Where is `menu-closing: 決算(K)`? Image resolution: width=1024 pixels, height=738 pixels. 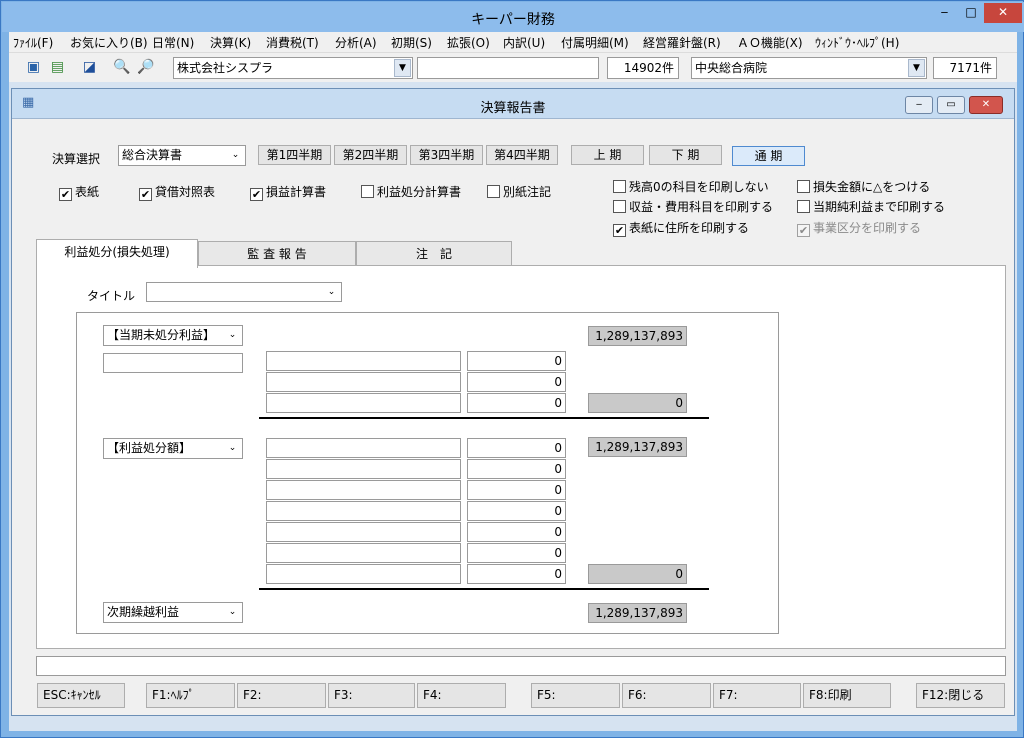
menu-closing: 決算(K) is located at coordinates (230, 42).